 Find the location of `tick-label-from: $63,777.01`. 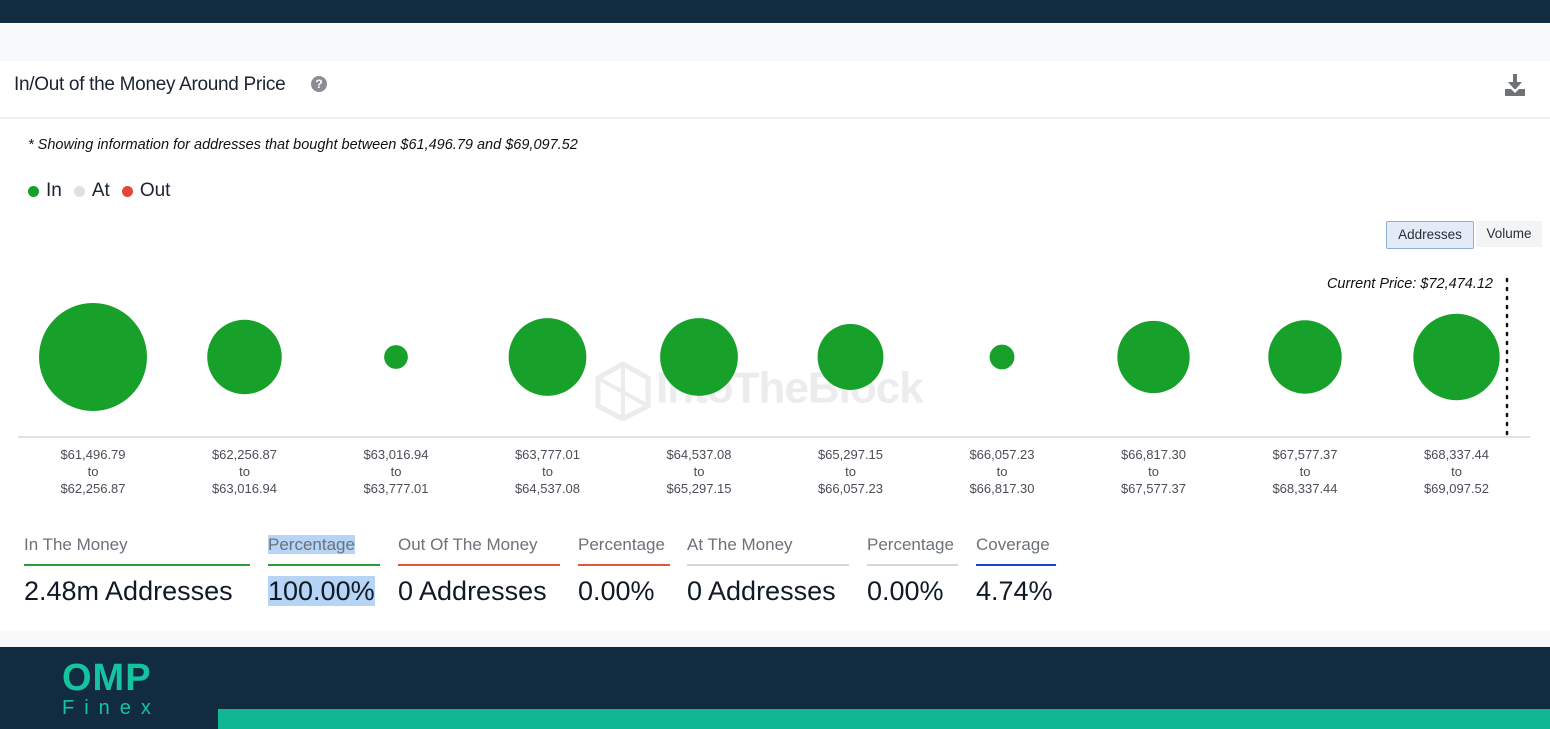

tick-label-from: $63,777.01 is located at coordinates (547, 454).